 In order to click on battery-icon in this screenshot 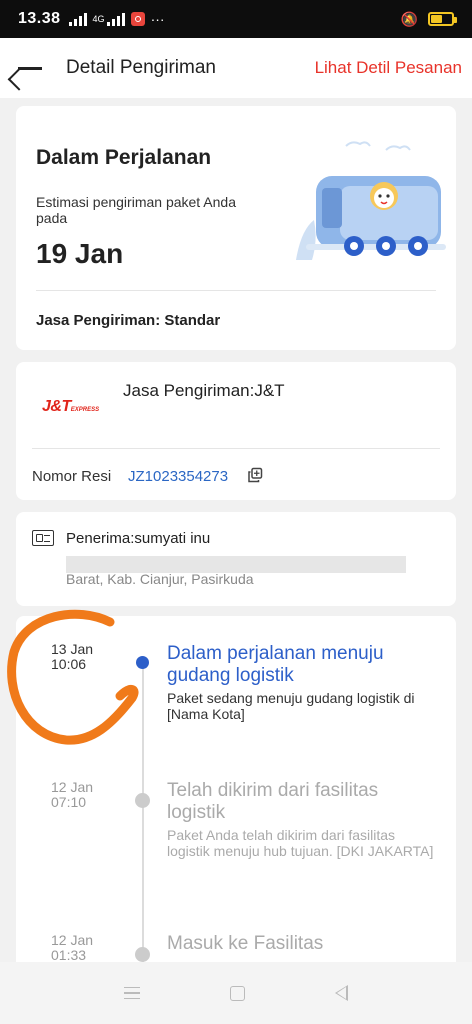, I will do `click(442, 19)`.